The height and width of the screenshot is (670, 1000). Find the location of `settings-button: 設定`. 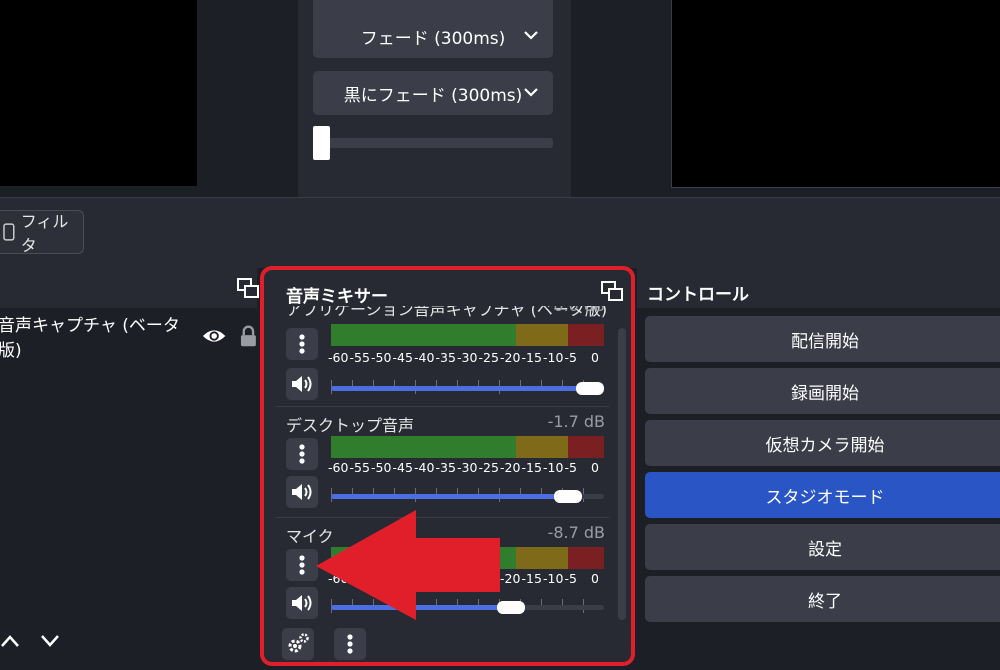

settings-button: 設定 is located at coordinates (822, 547).